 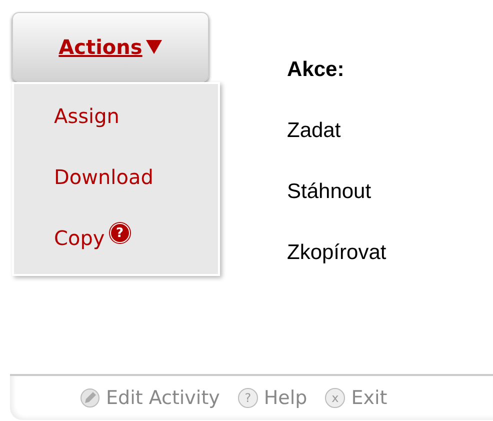 What do you see at coordinates (316, 70) in the screenshot?
I see `heading: Akce:` at bounding box center [316, 70].